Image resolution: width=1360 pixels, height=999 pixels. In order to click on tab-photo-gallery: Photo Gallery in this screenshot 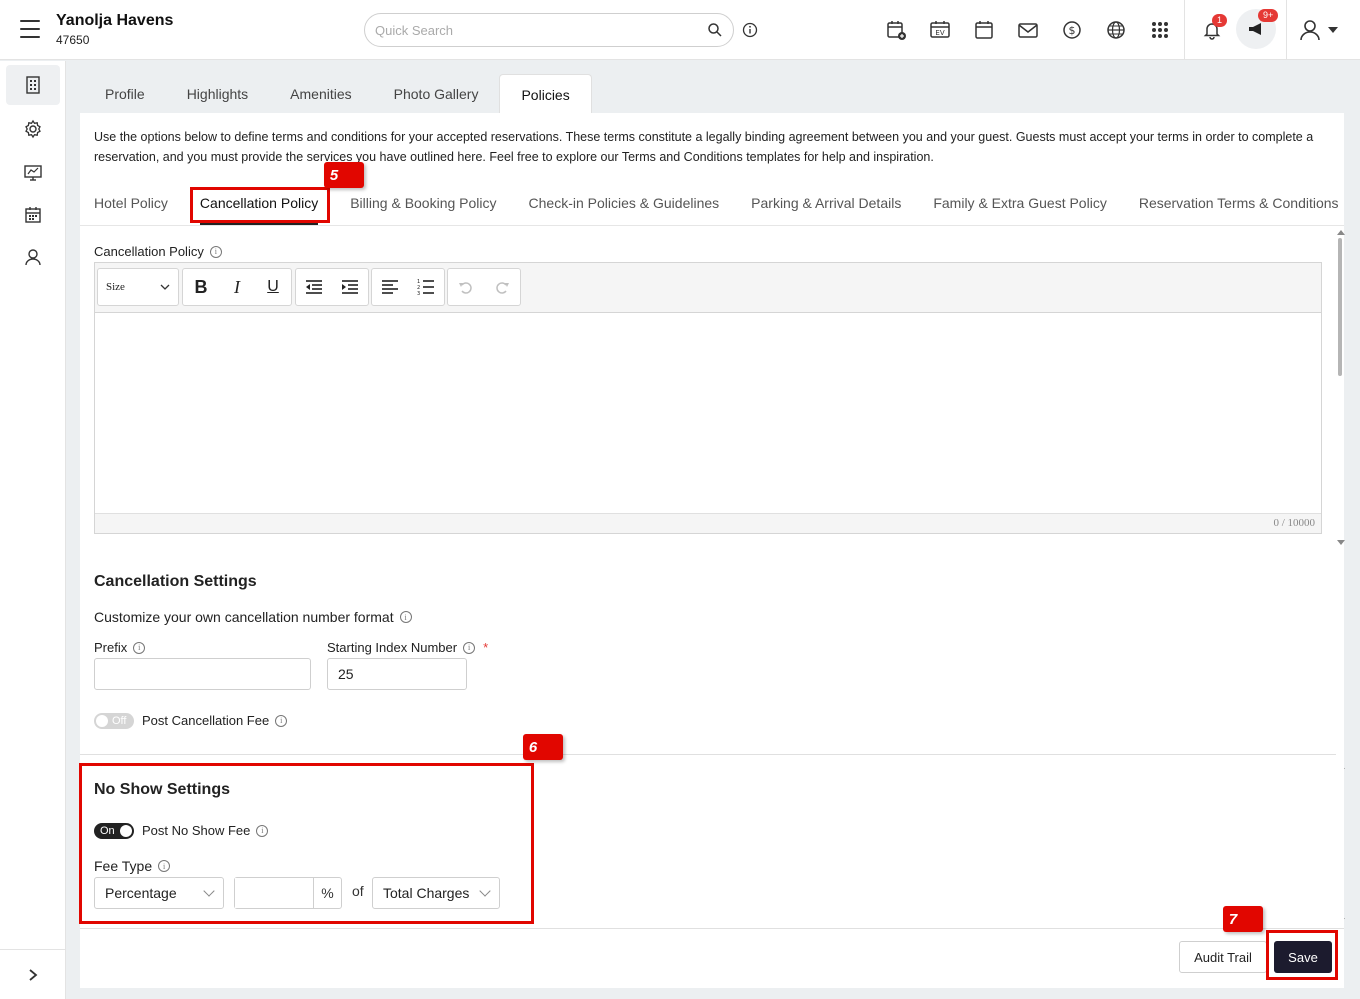, I will do `click(436, 94)`.